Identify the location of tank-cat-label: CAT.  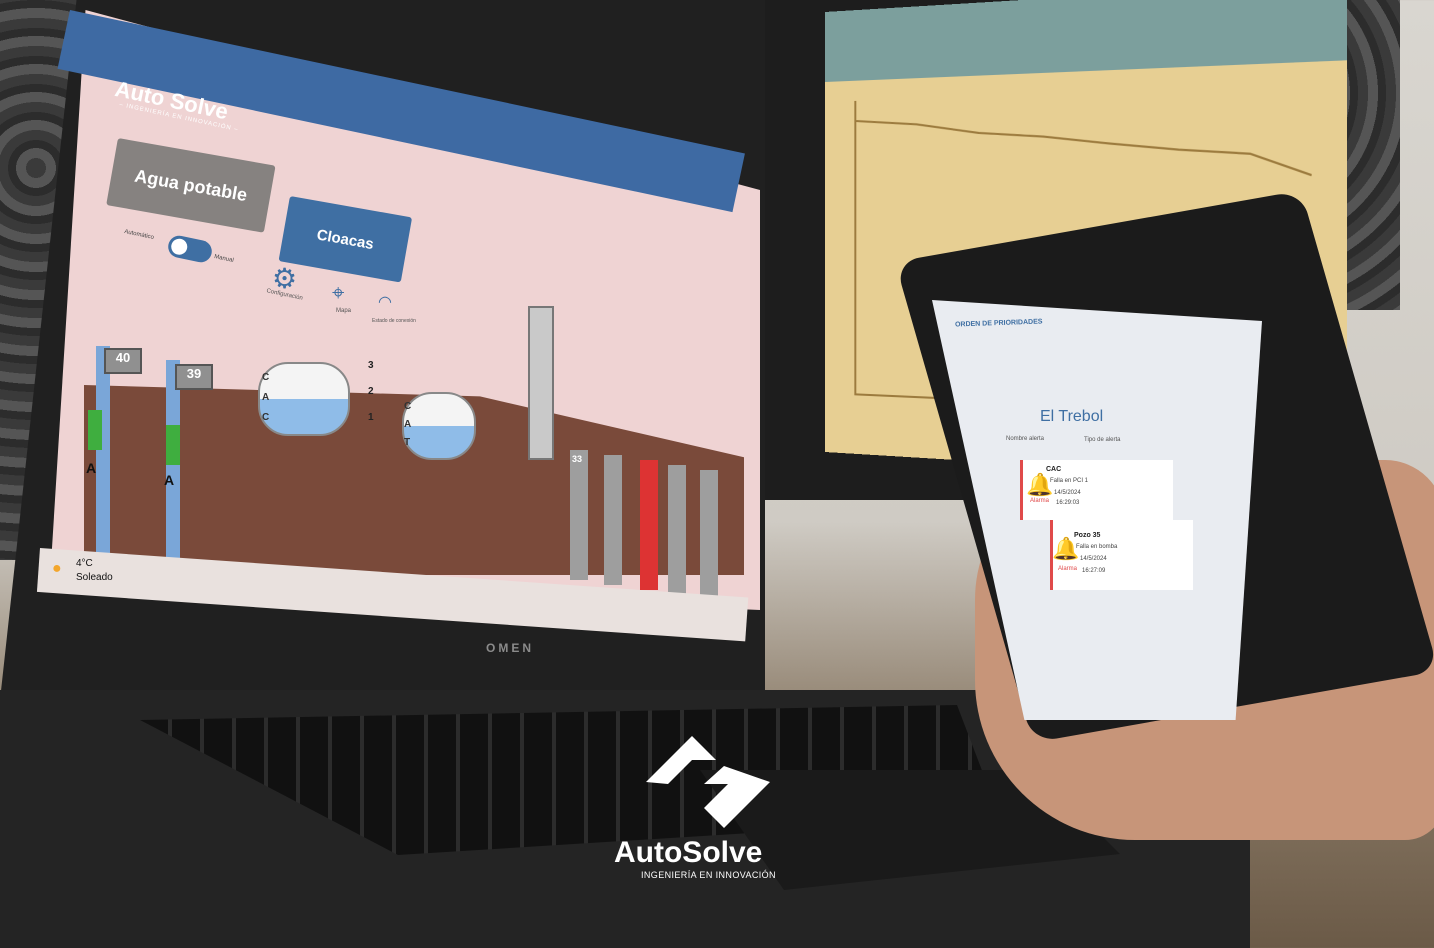
(408, 424).